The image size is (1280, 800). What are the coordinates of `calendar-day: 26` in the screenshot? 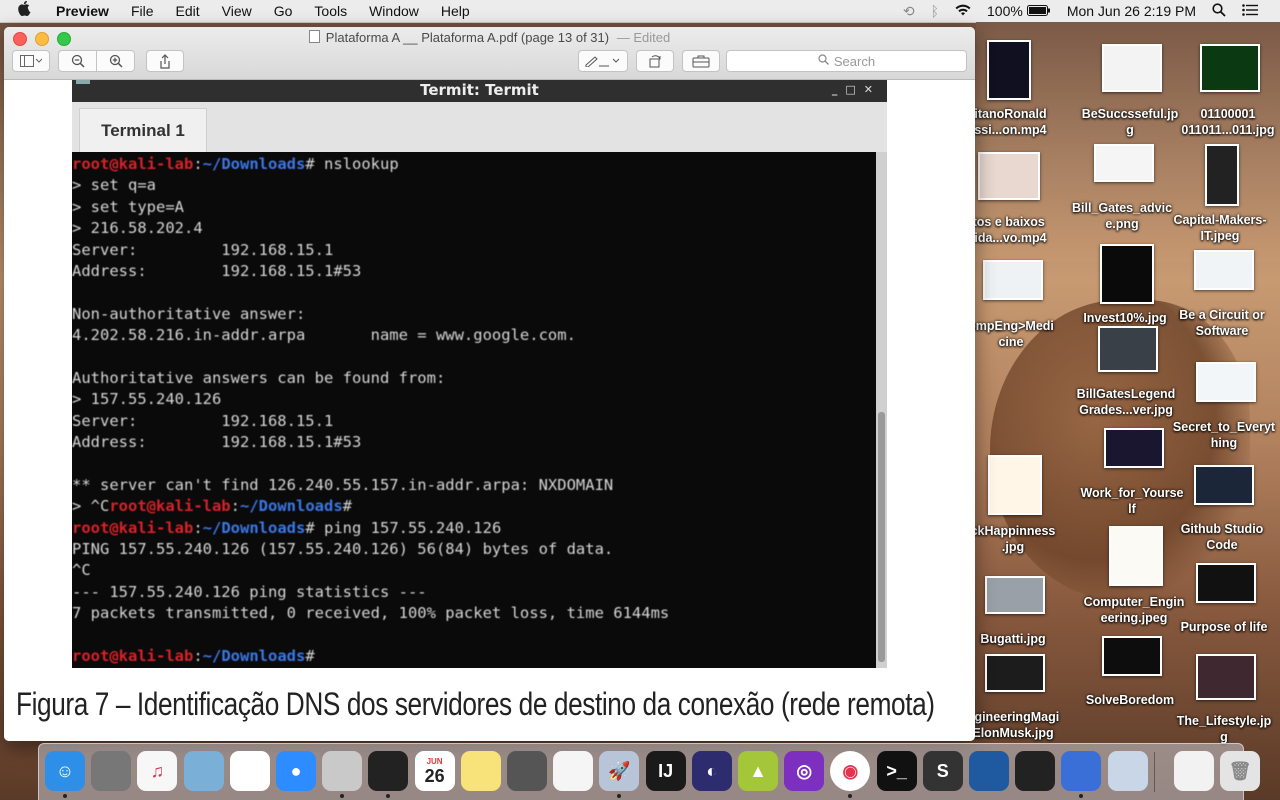 It's located at (434, 775).